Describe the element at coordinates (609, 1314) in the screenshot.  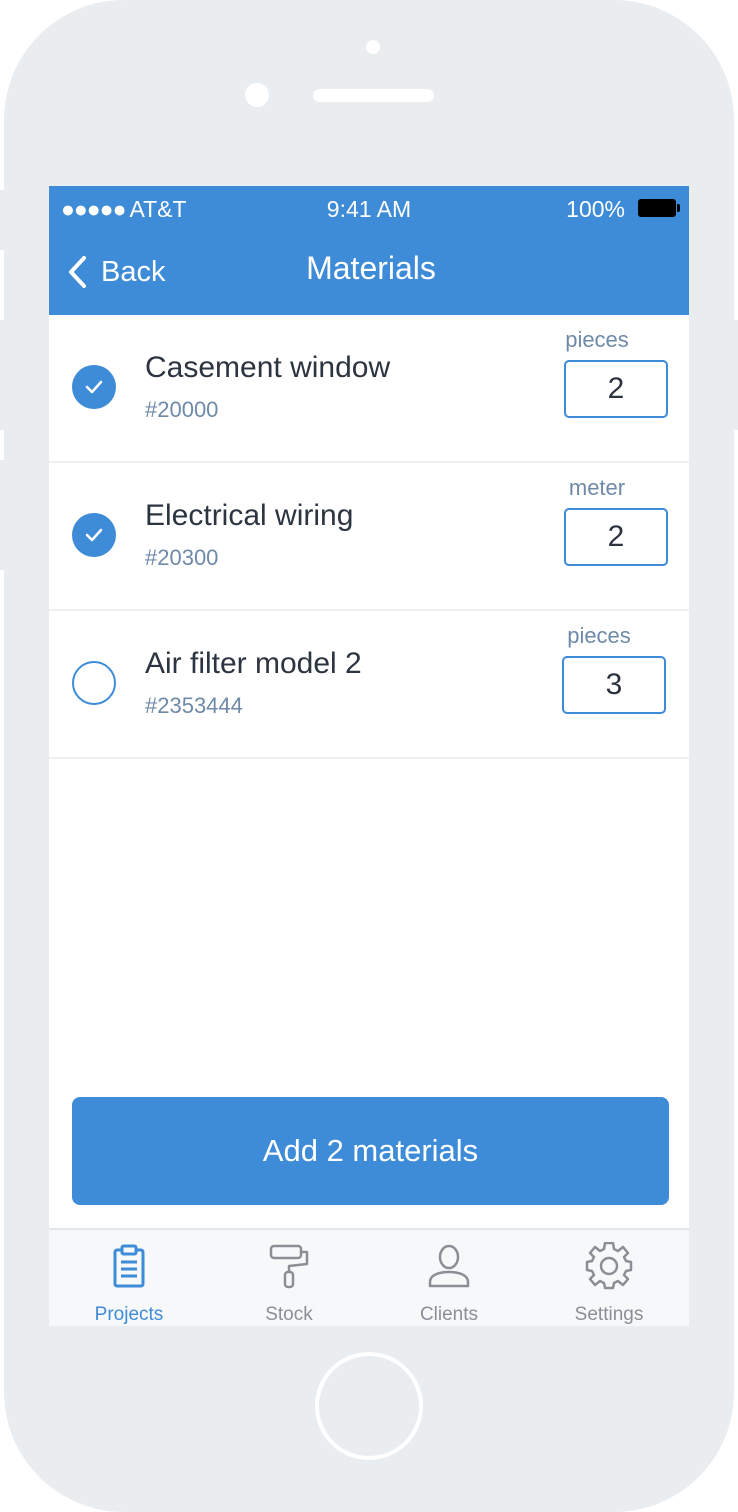
I see `tab-label: Settings` at that location.